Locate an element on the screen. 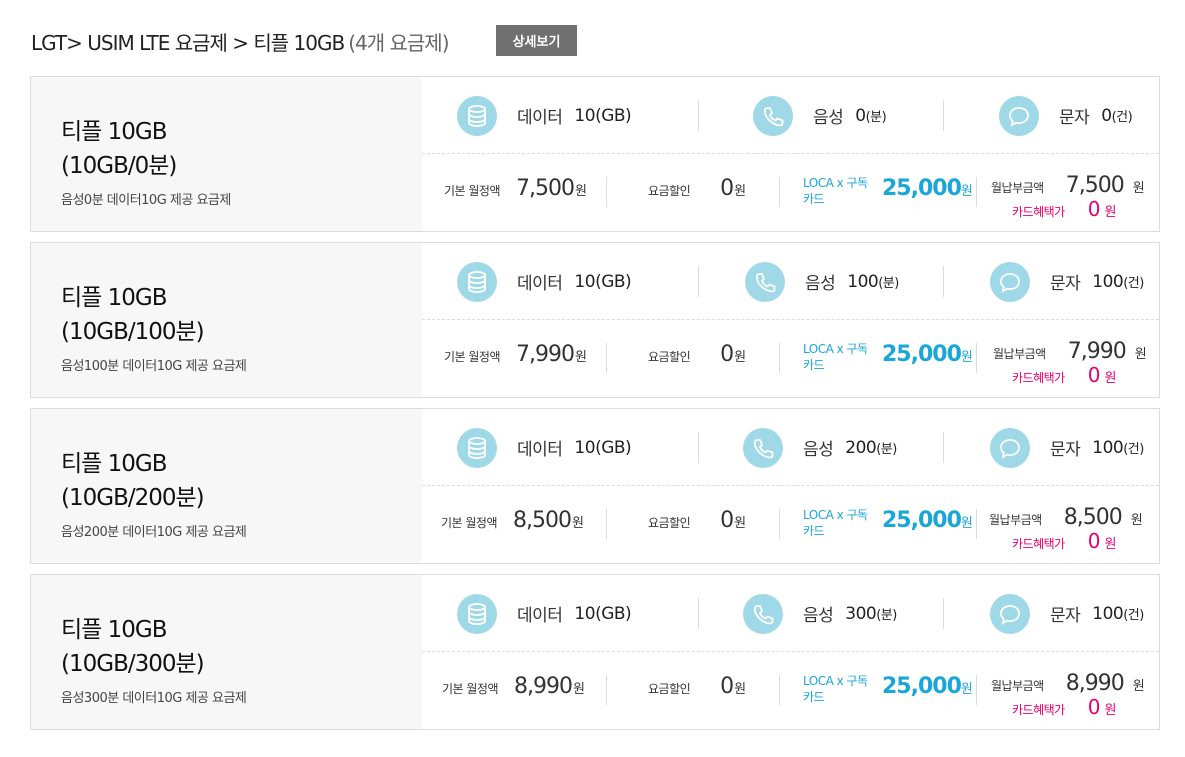  spec-voice: 음성 0(분) is located at coordinates (820, 115).